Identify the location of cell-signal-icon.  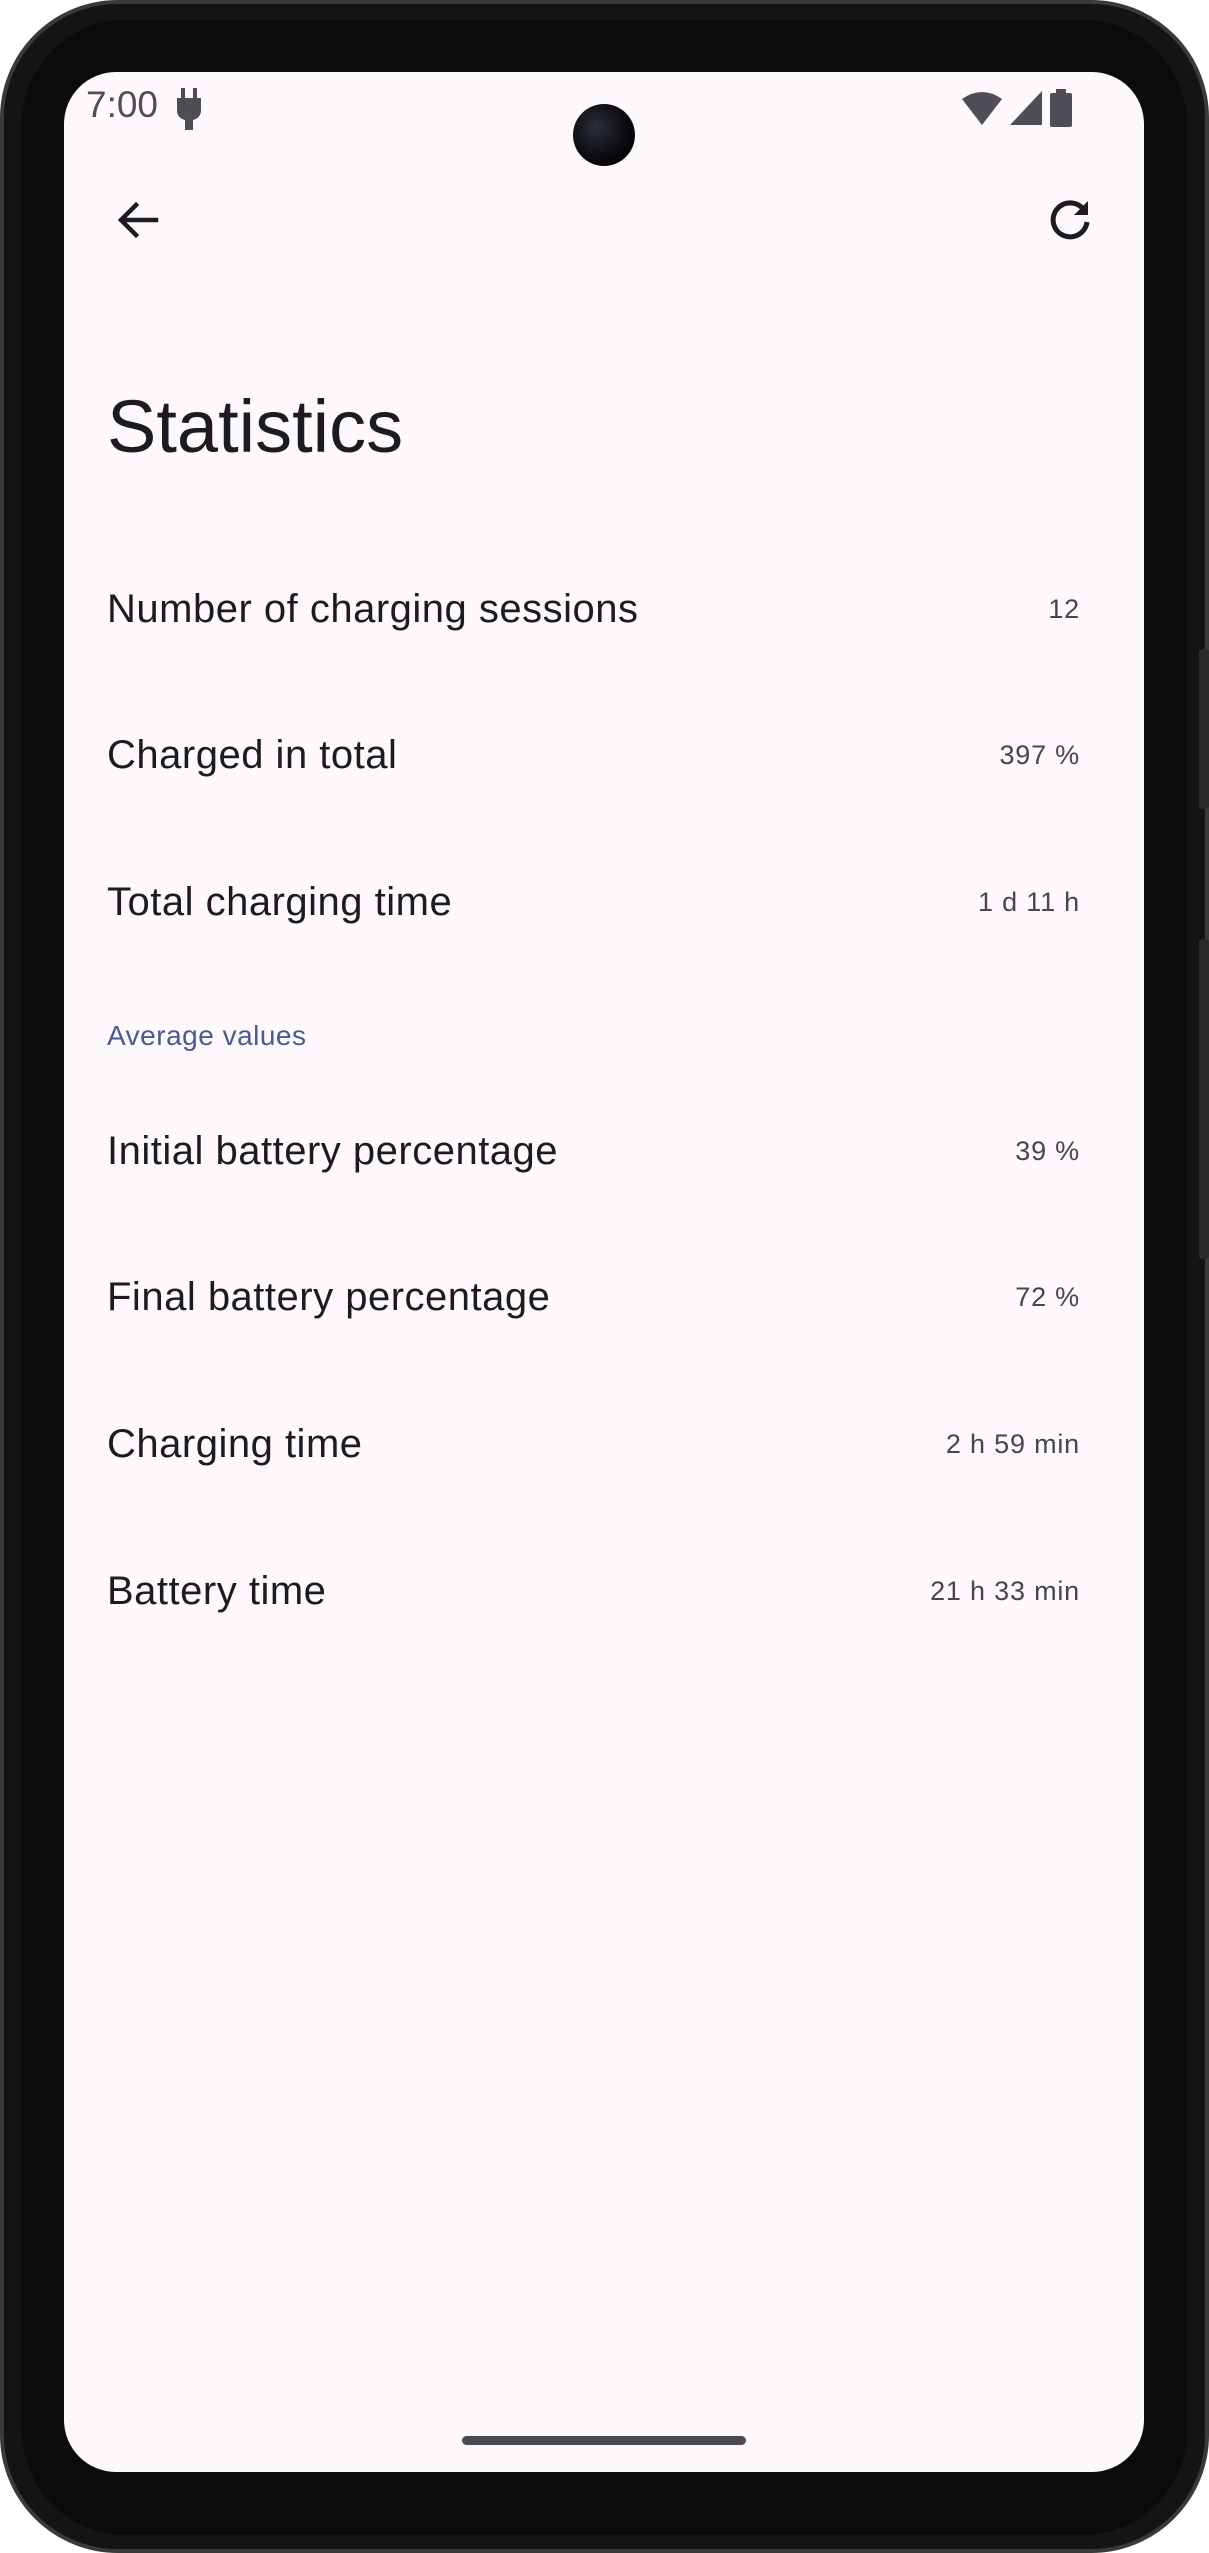
(1026, 108).